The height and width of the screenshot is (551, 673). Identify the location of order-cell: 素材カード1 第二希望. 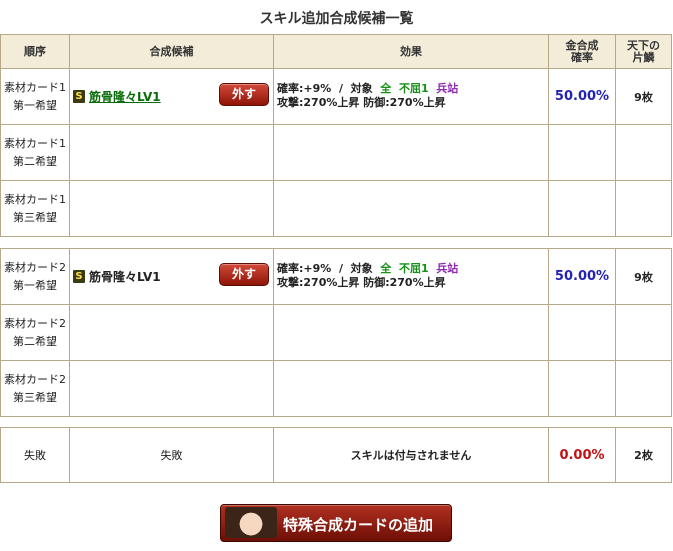
(35, 152).